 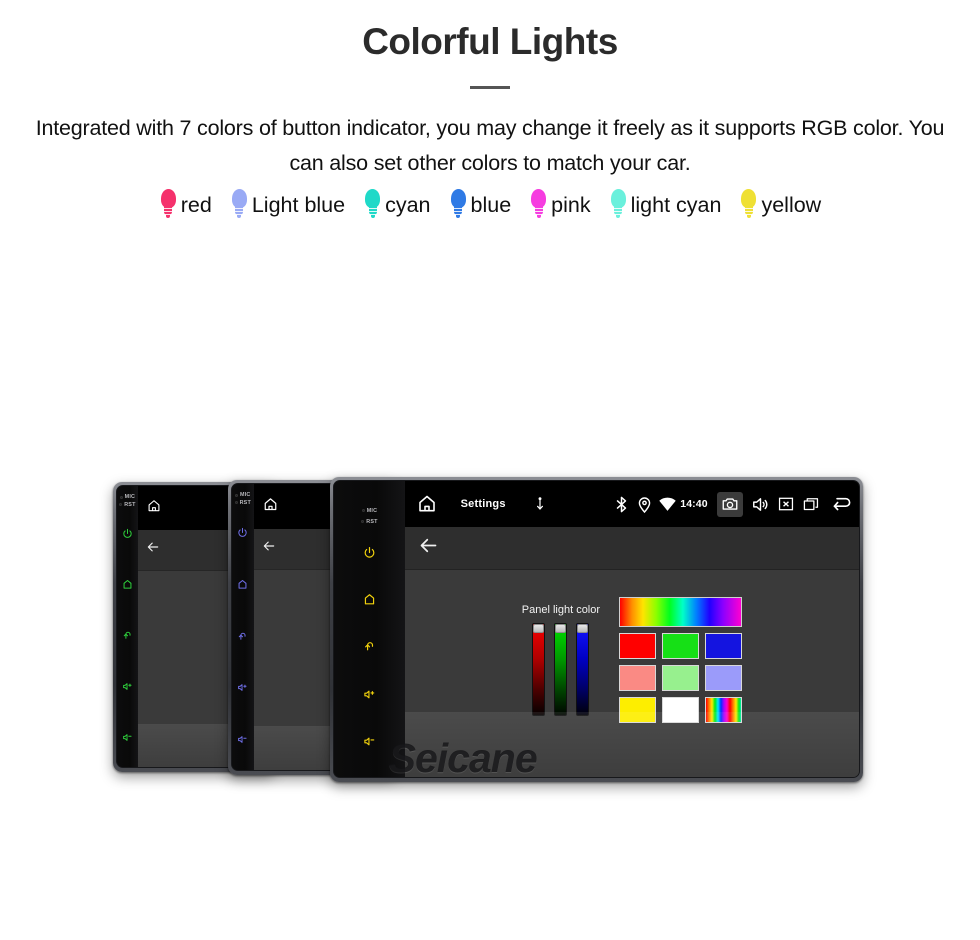 I want to click on panel-light-color-label: Panel light color, so click(x=561, y=610).